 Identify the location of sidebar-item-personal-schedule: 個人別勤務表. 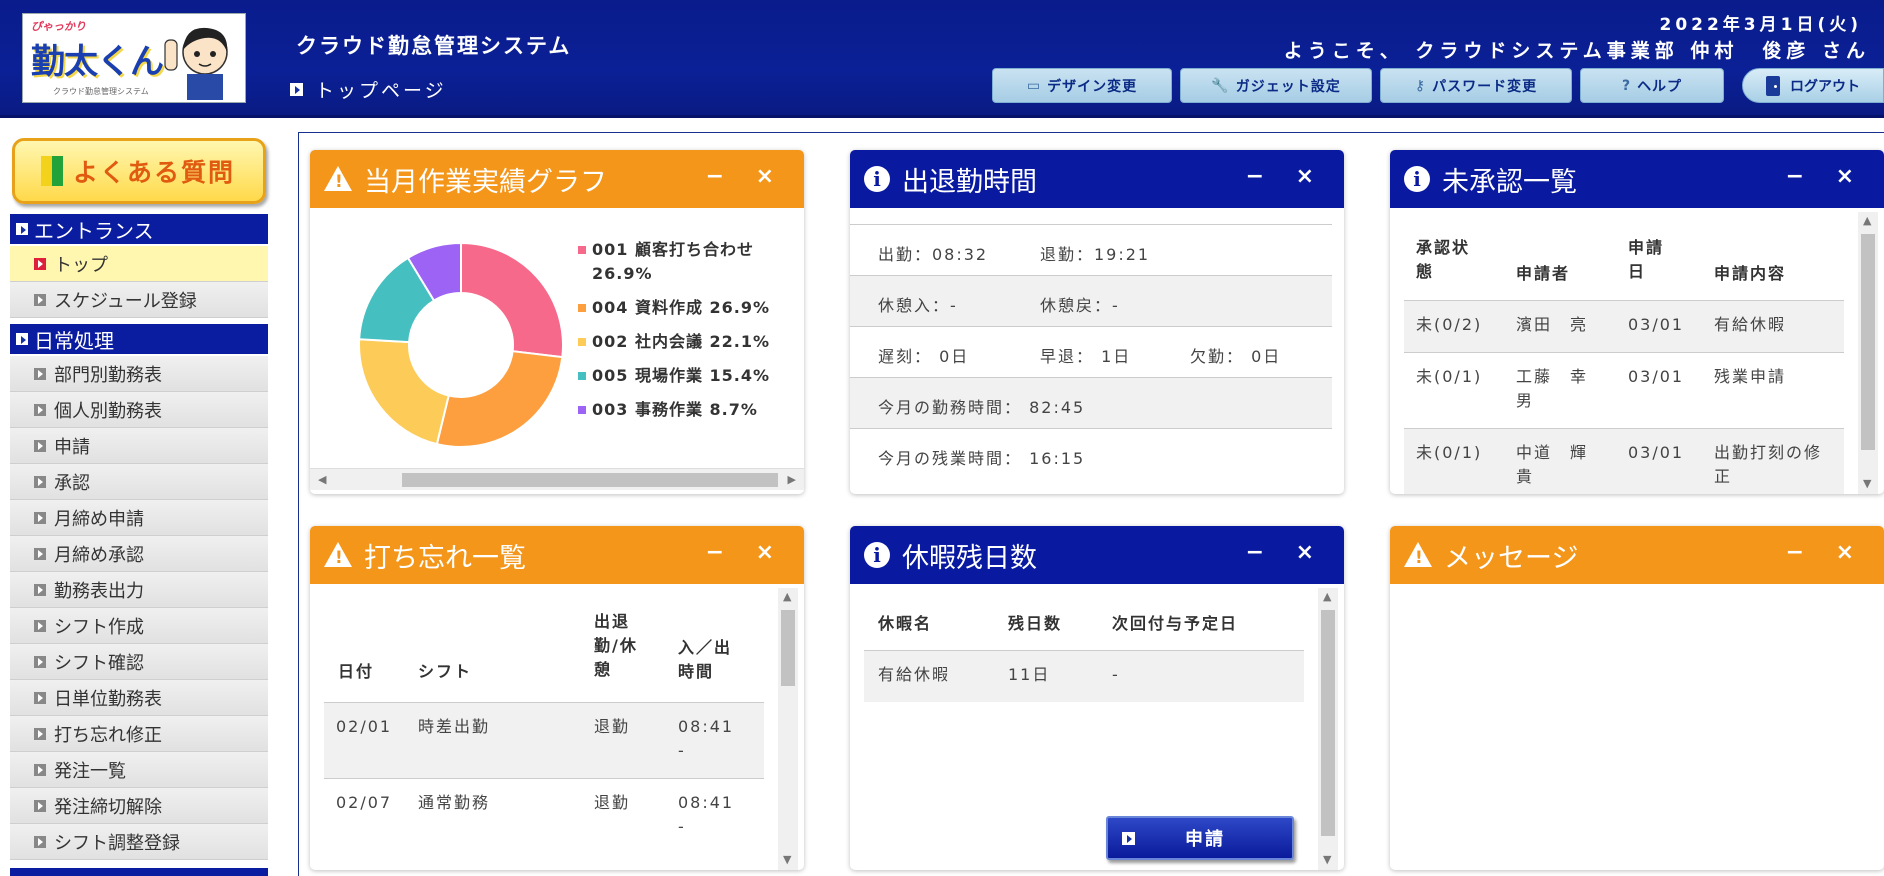
(139, 410).